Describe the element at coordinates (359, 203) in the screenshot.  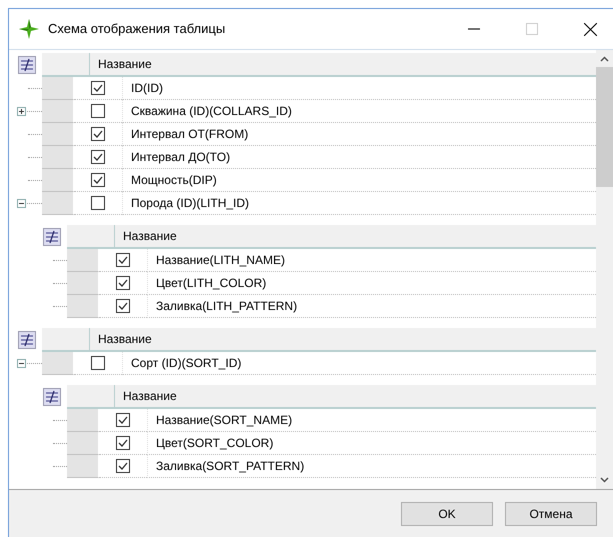
I see `table-cell: Порода (ID)(LITH_ID)` at that location.